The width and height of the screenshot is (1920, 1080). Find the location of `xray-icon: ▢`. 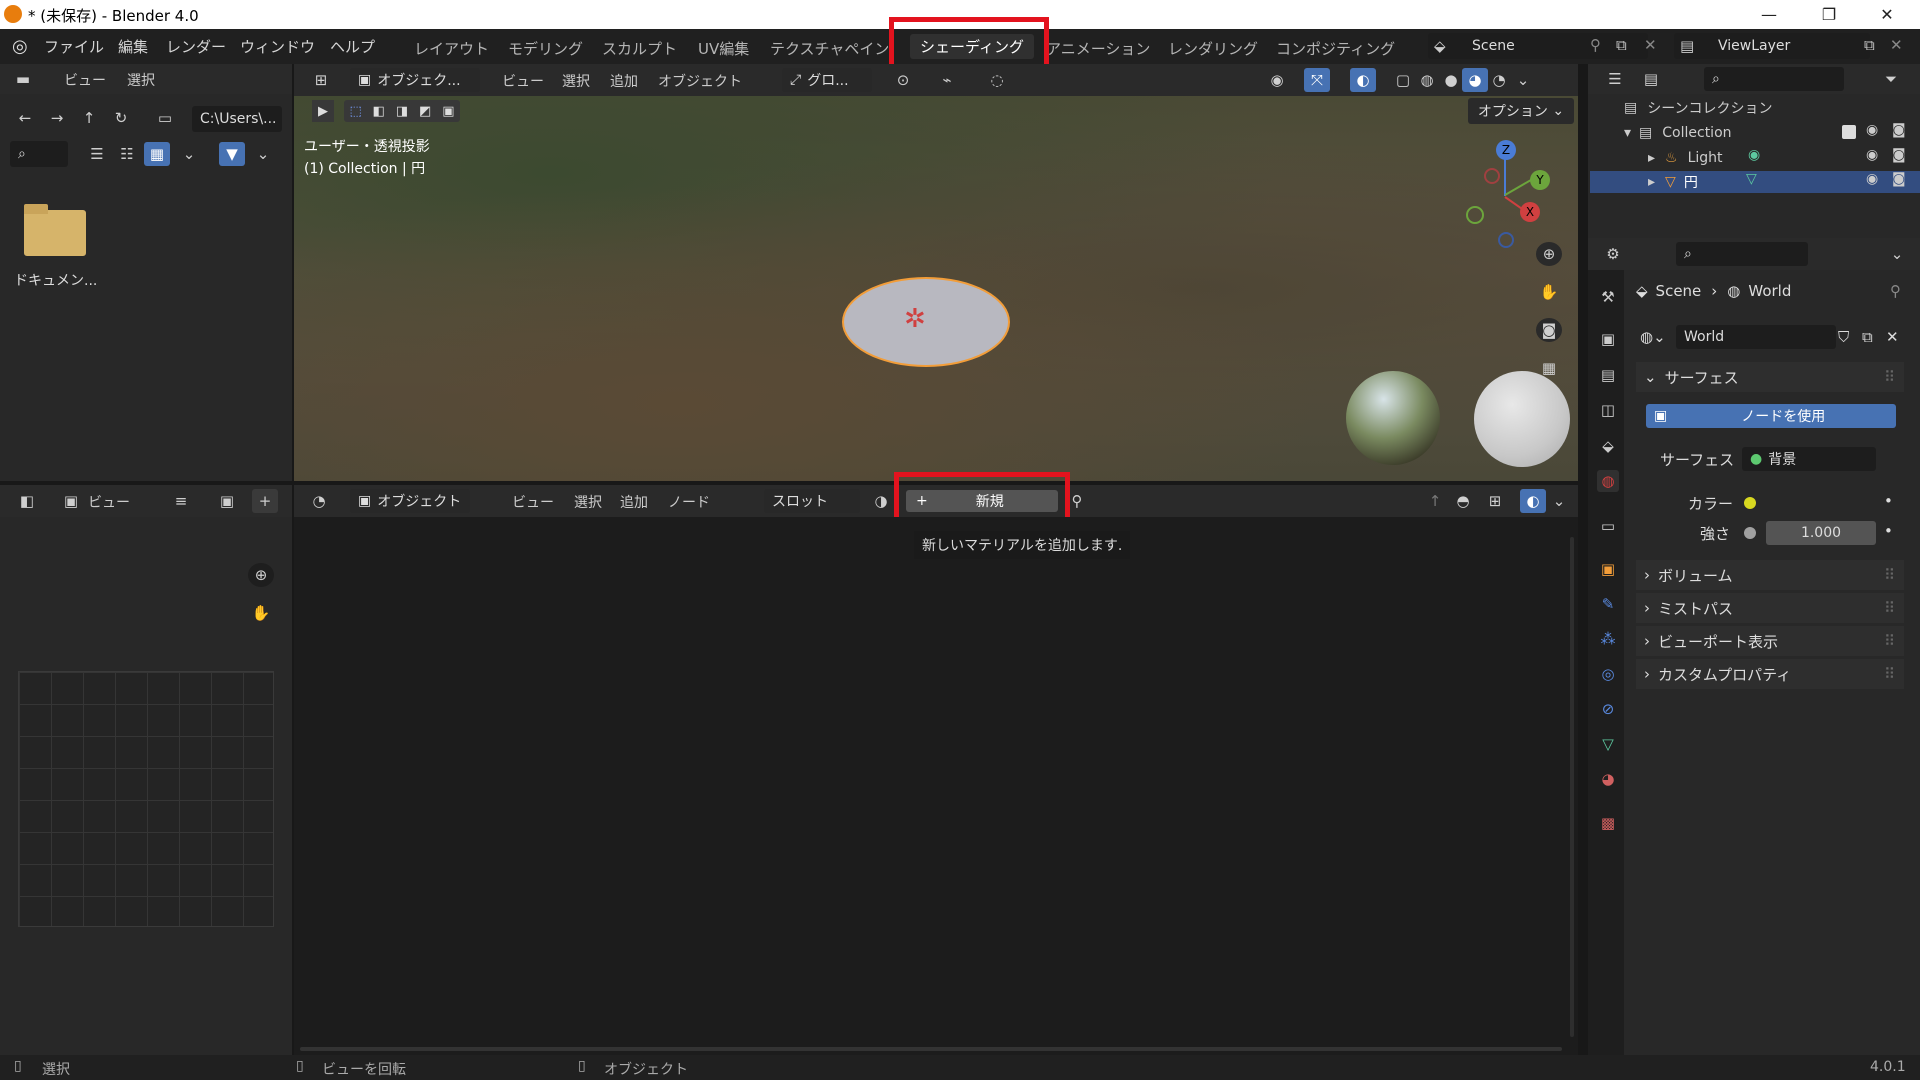

xray-icon: ▢ is located at coordinates (1403, 80).